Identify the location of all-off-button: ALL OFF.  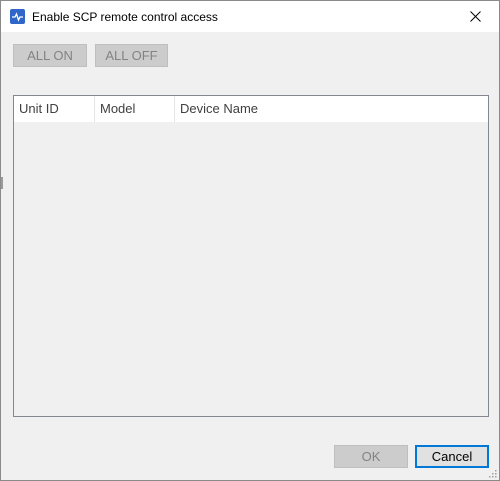
(131, 55).